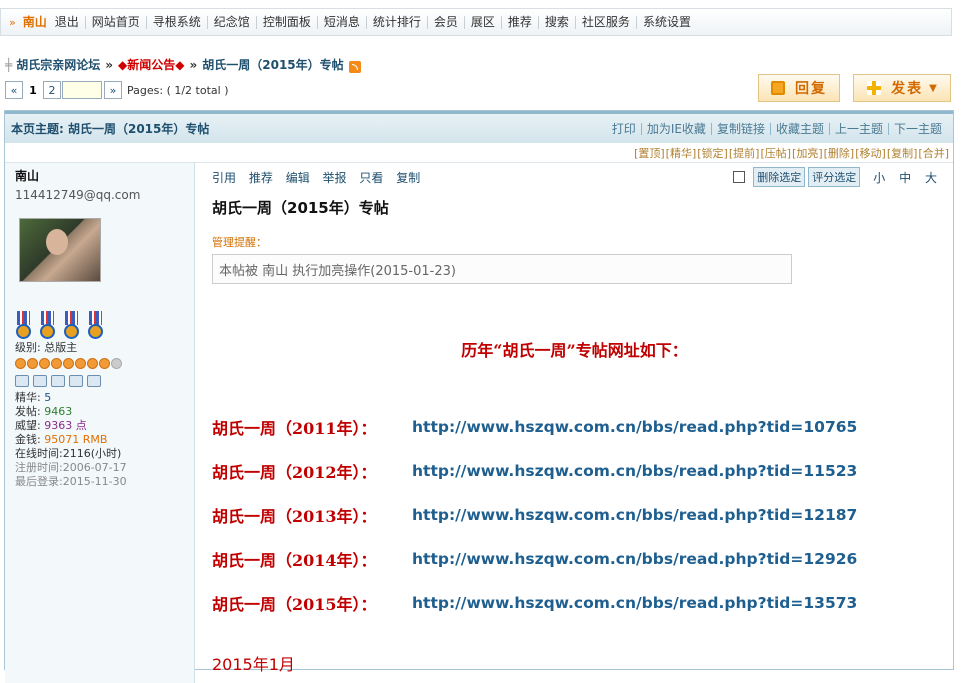 Image resolution: width=964 pixels, height=683 pixels. I want to click on pager-page-2: 2, so click(52, 90).